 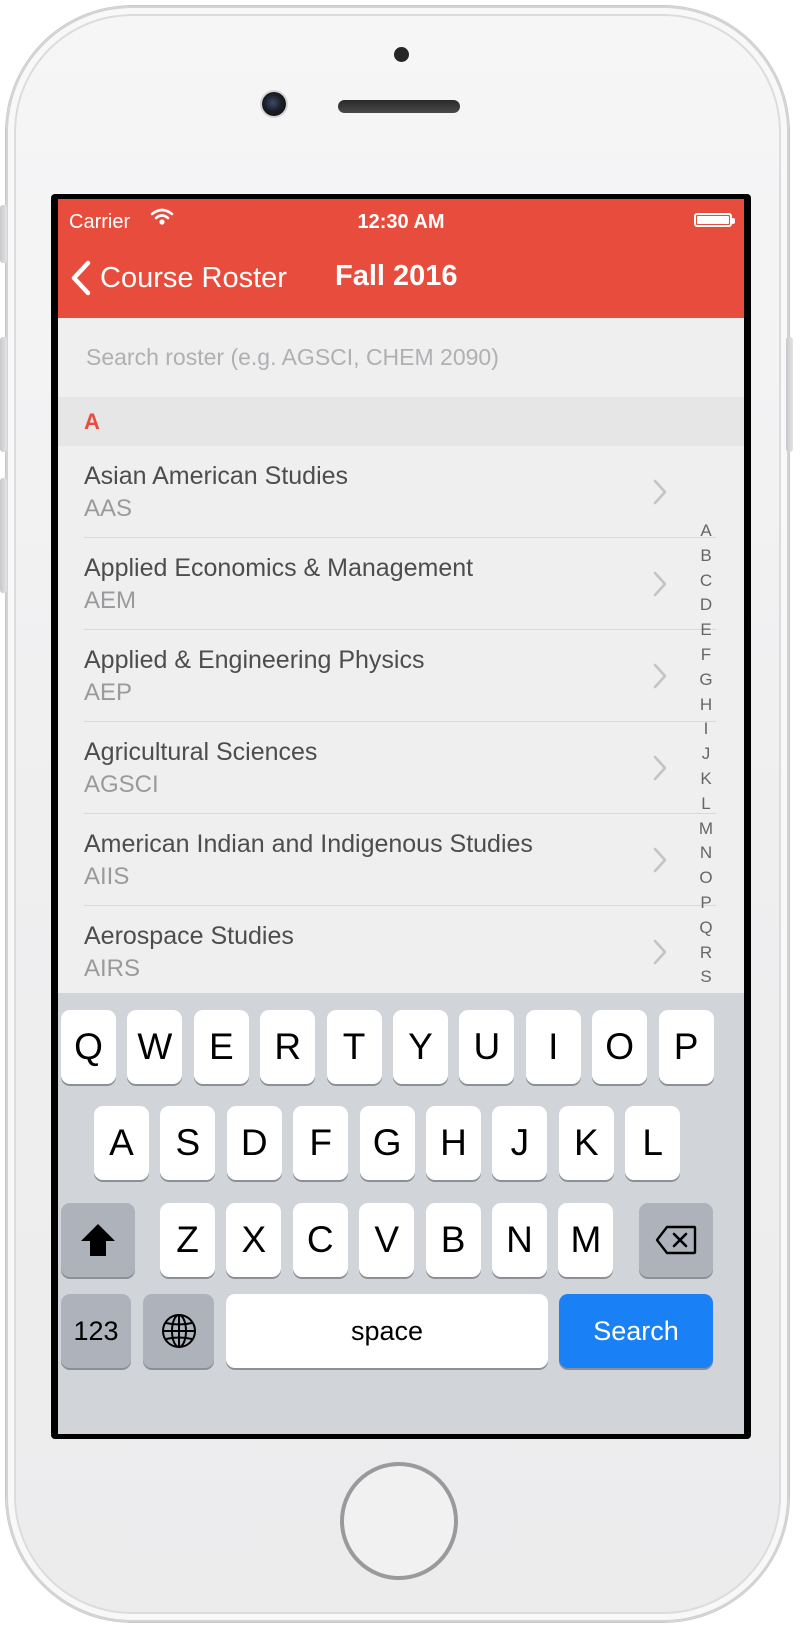 What do you see at coordinates (586, 1240) in the screenshot?
I see `key-m: M` at bounding box center [586, 1240].